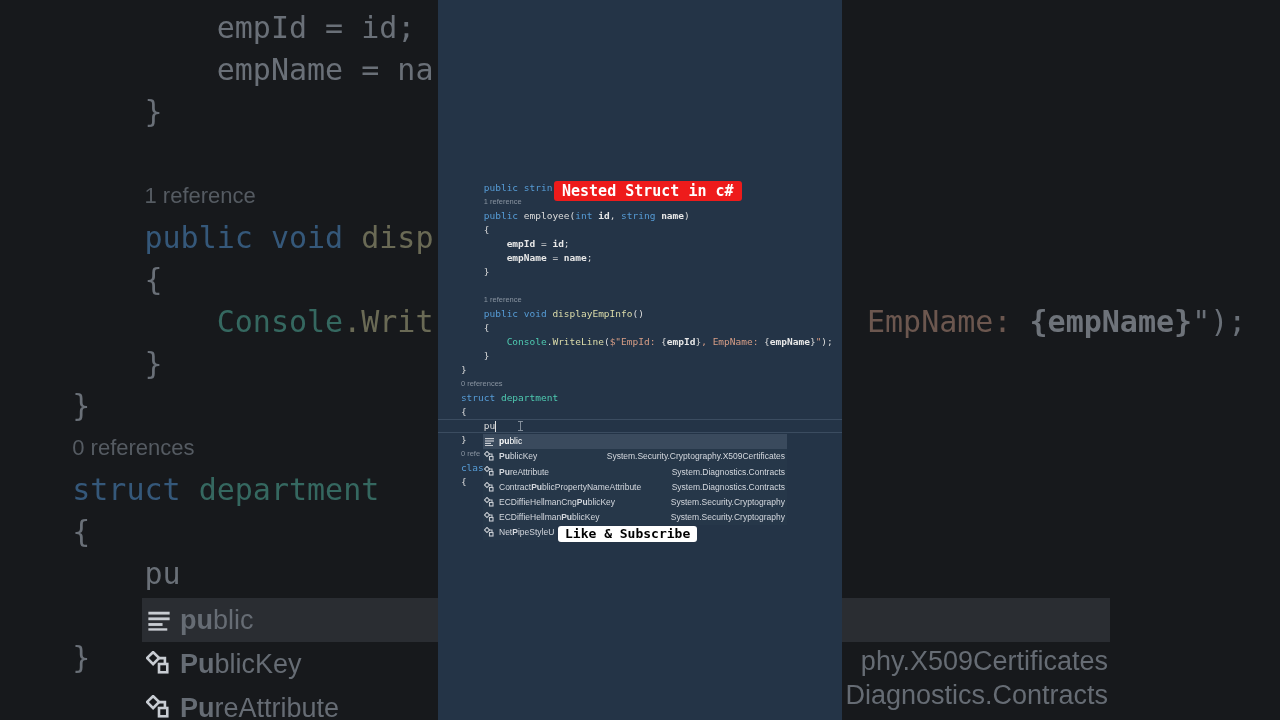 The image size is (1280, 720). What do you see at coordinates (517, 187) in the screenshot?
I see `code-line: public strin` at bounding box center [517, 187].